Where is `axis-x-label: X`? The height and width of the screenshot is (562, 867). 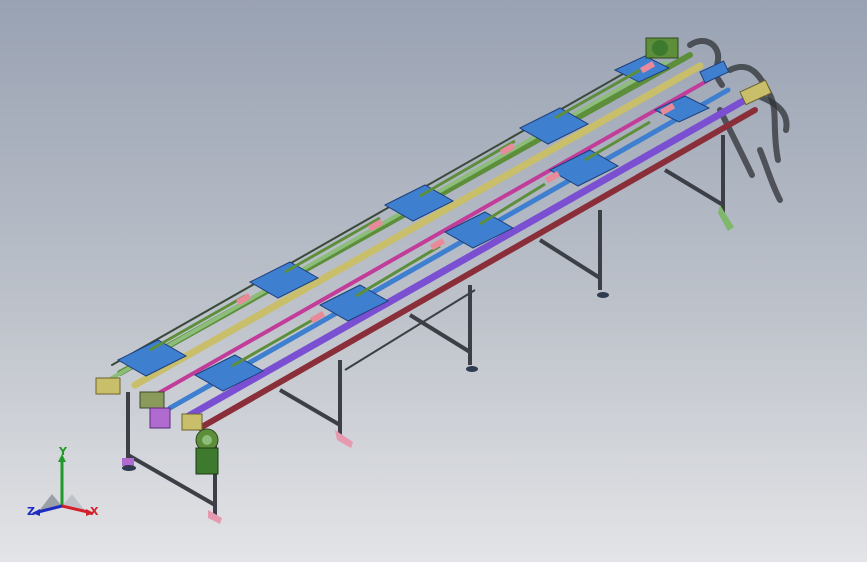
axis-x-label: X is located at coordinates (94, 511).